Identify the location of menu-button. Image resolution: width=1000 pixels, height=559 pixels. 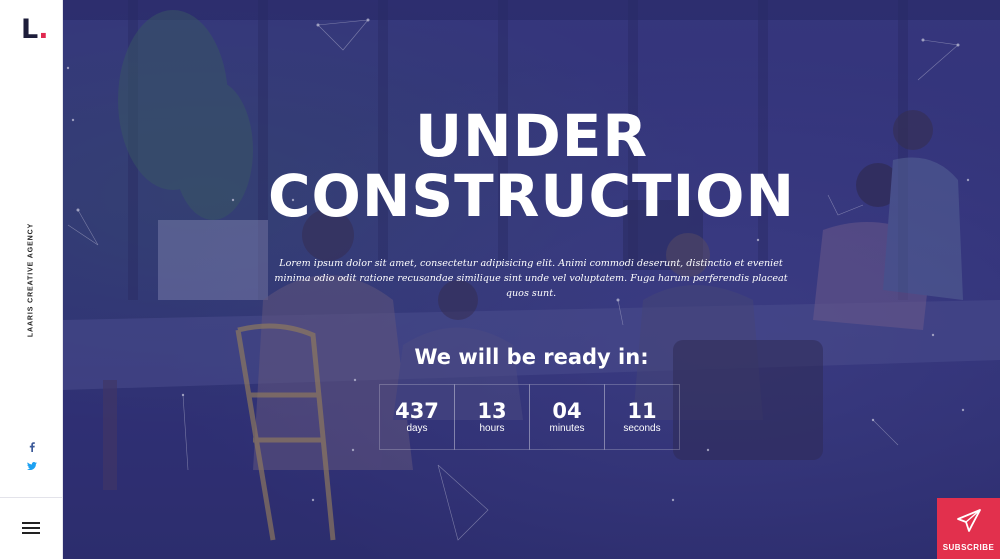
(31, 529).